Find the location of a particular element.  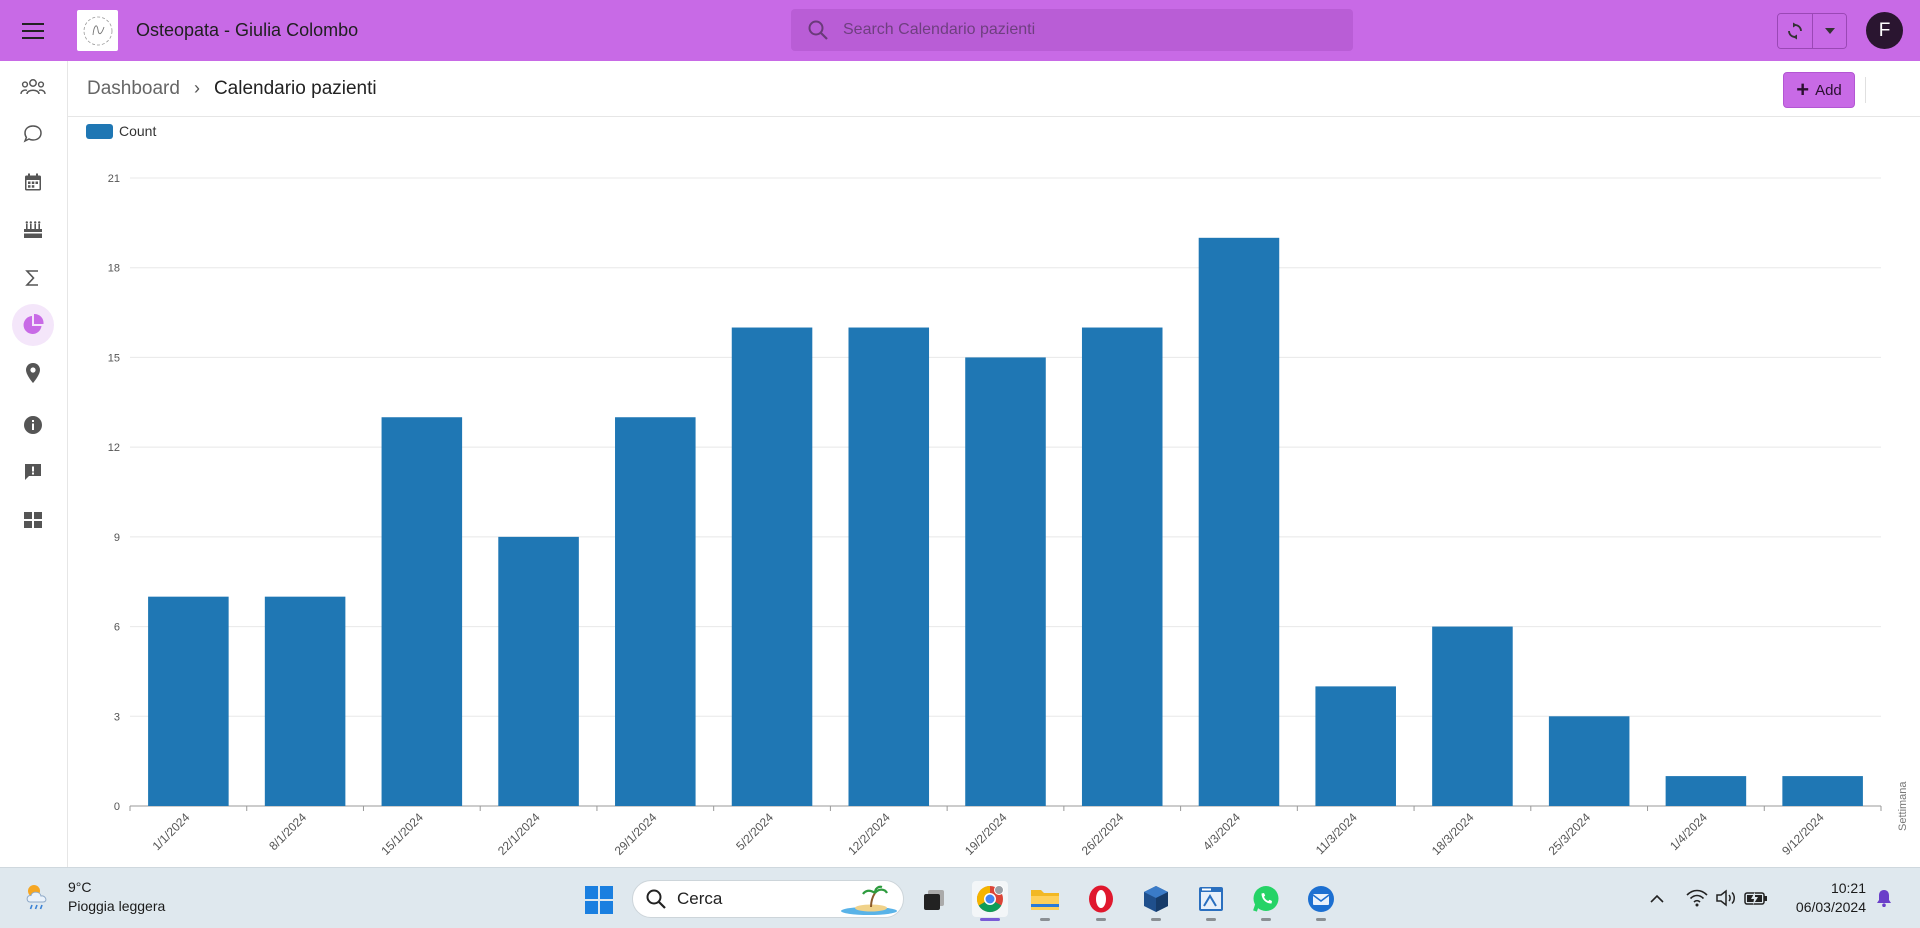

beach-island-icon is located at coordinates (869, 900).